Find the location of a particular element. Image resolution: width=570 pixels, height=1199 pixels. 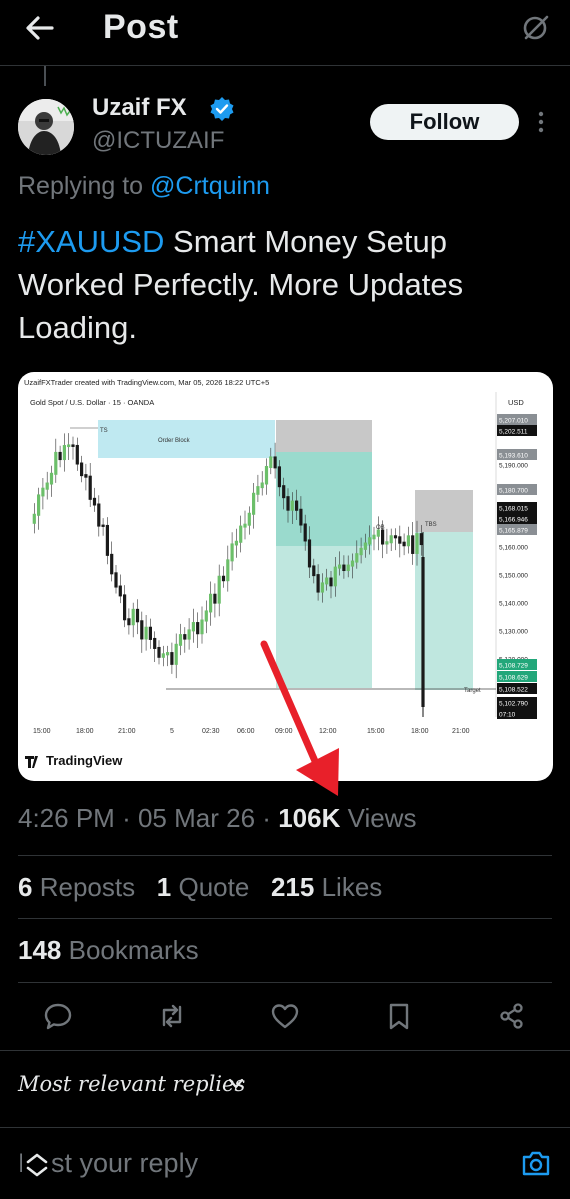

price-label: 5,207.010 is located at coordinates (513, 421).